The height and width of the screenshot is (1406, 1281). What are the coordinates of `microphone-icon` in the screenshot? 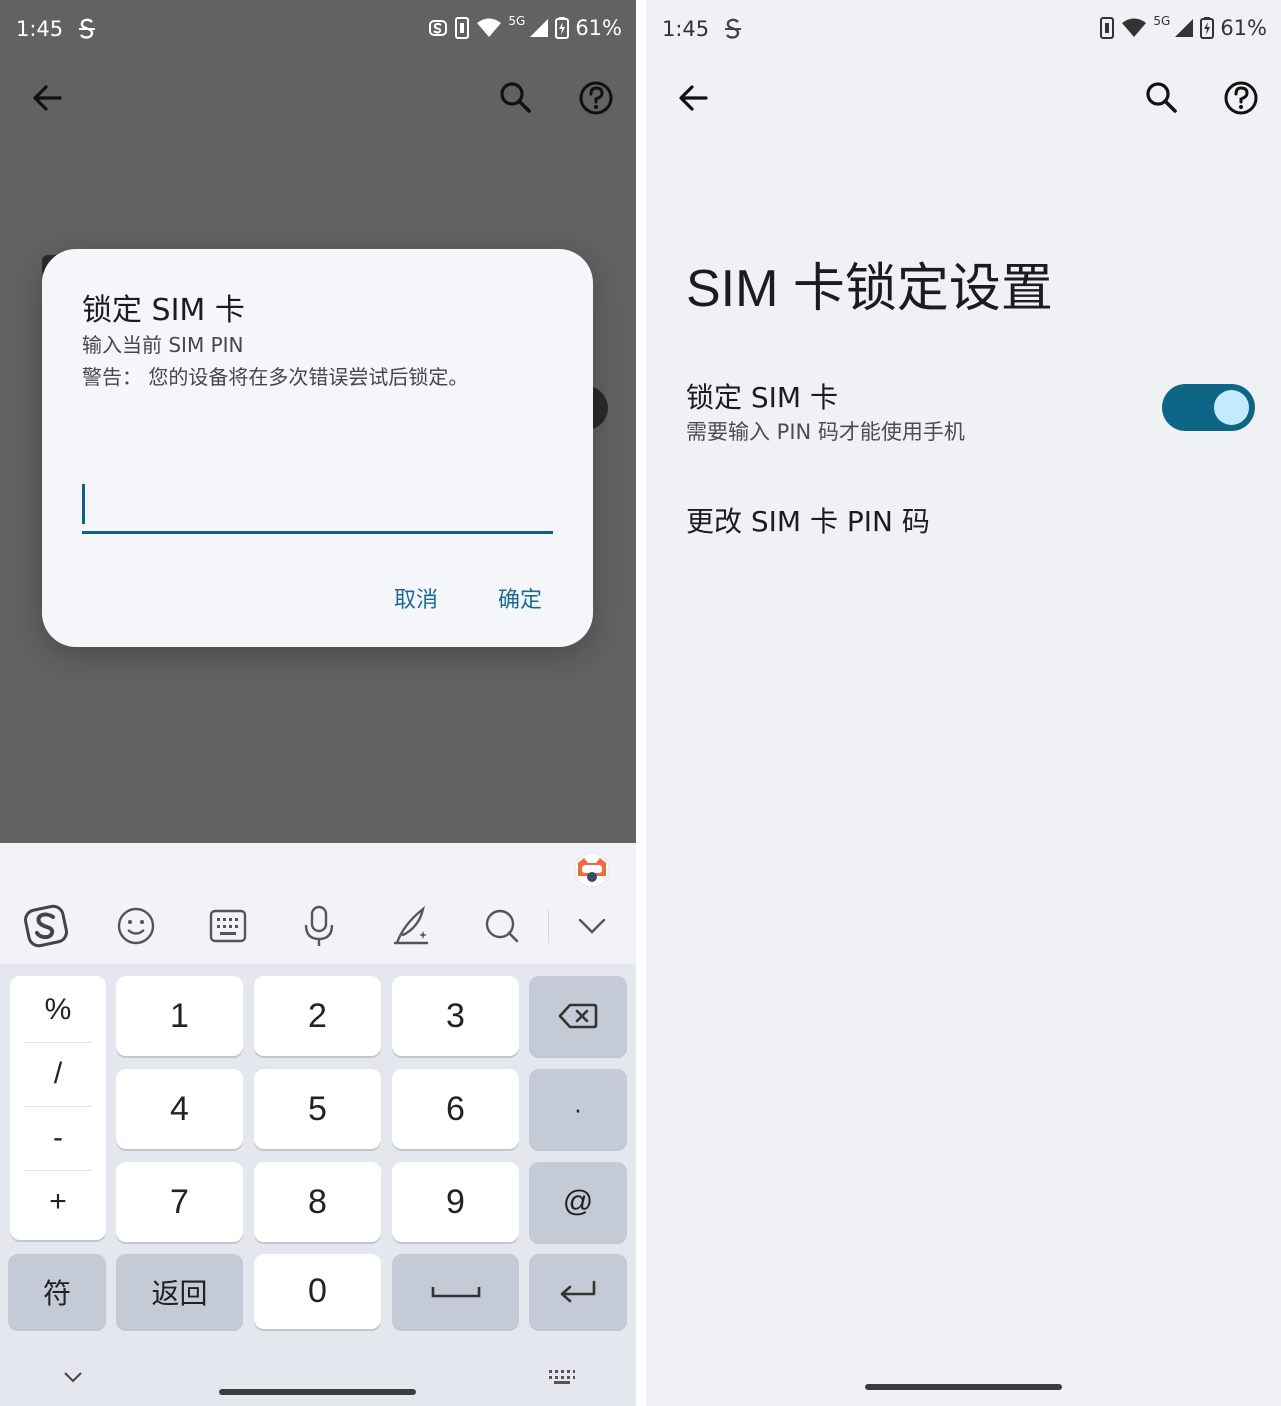 It's located at (319, 926).